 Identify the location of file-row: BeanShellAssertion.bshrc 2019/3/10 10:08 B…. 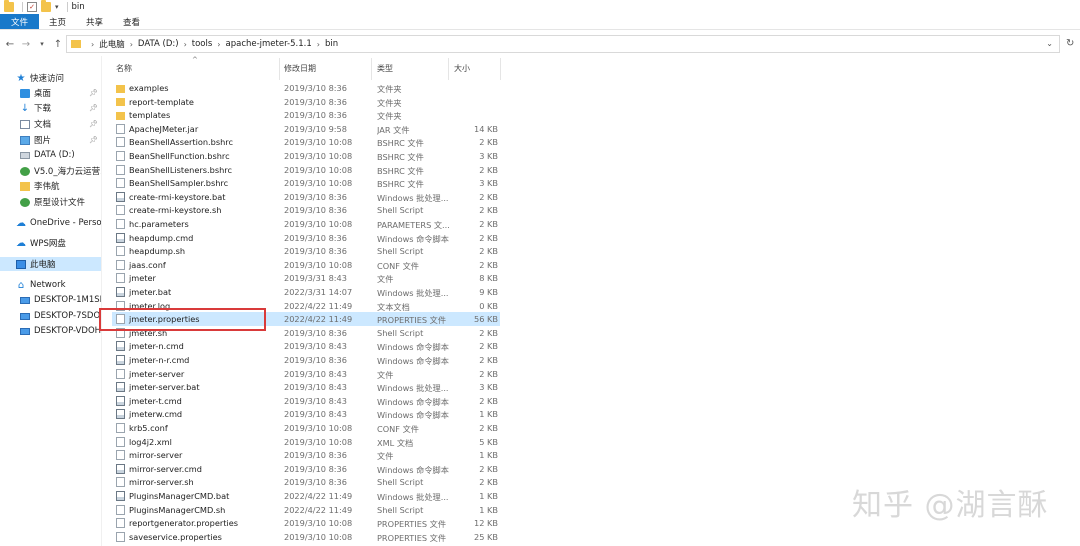
(306, 142).